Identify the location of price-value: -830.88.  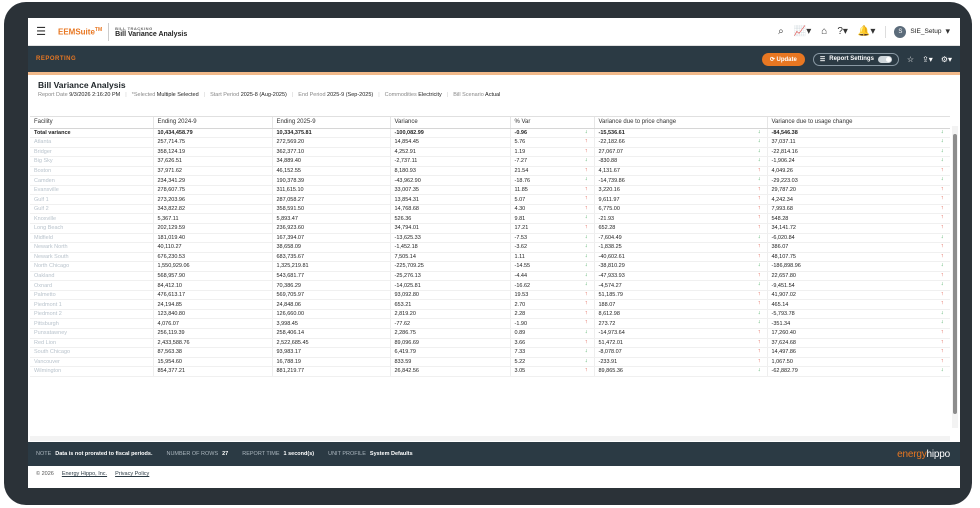
(608, 161).